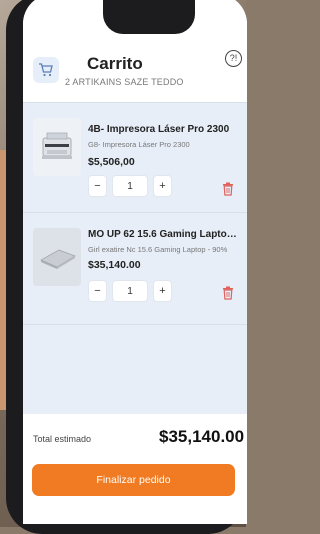  Describe the element at coordinates (111, 162) in the screenshot. I see `item-price: $5,506,00` at that location.